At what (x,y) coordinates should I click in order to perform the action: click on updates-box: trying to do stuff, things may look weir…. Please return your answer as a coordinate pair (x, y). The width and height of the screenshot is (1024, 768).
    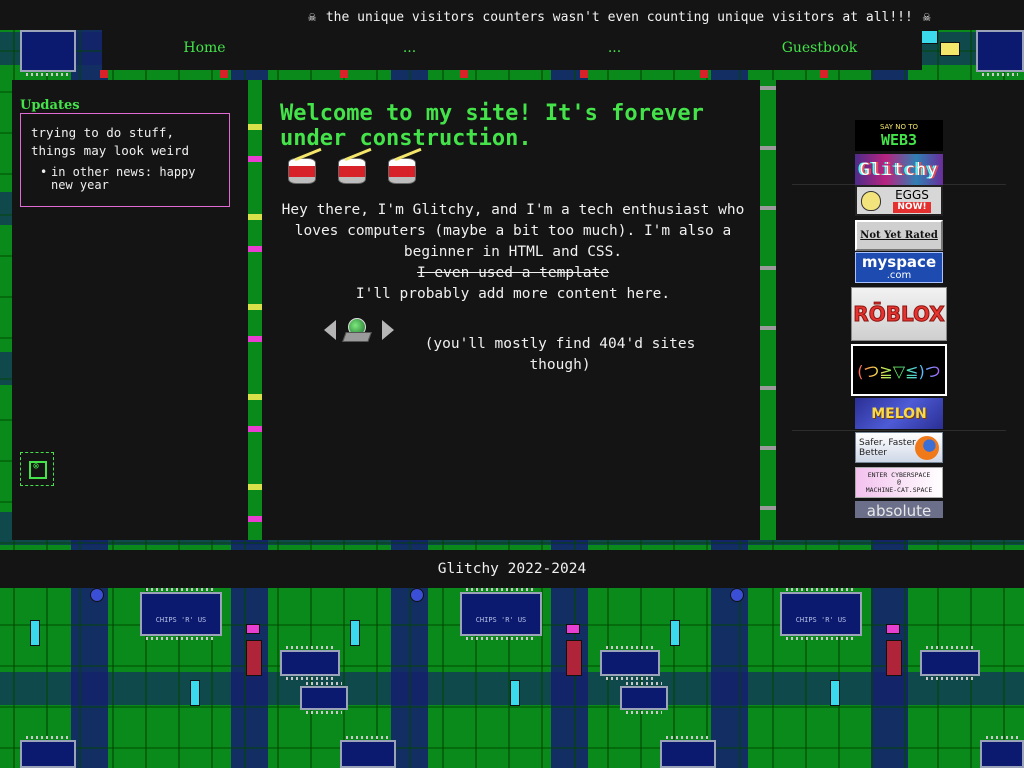
    Looking at the image, I should click on (125, 160).